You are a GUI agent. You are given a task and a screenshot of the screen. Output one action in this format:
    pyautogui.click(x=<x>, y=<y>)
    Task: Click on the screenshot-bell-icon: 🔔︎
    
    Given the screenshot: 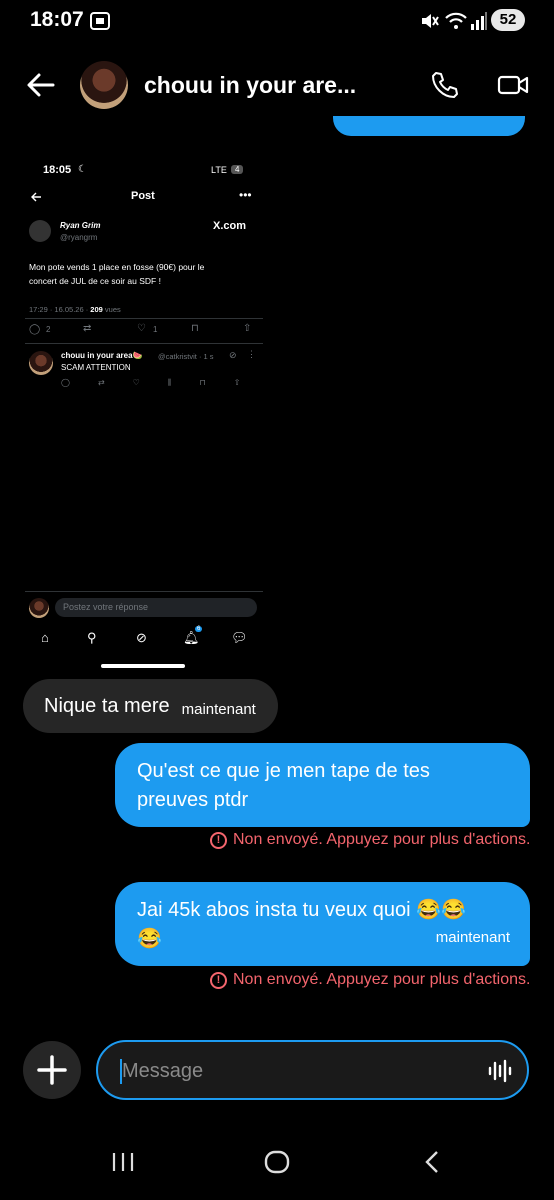 What is the action you would take?
    pyautogui.click(x=191, y=637)
    